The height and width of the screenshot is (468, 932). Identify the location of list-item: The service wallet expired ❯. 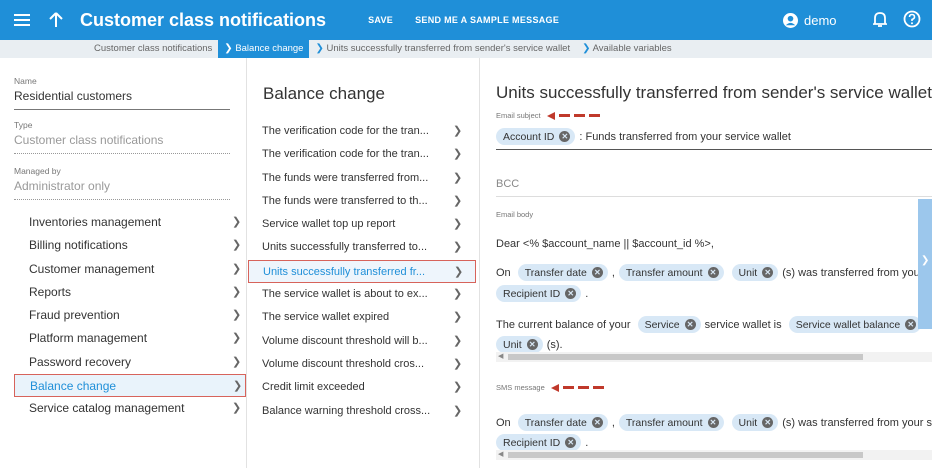
(362, 317).